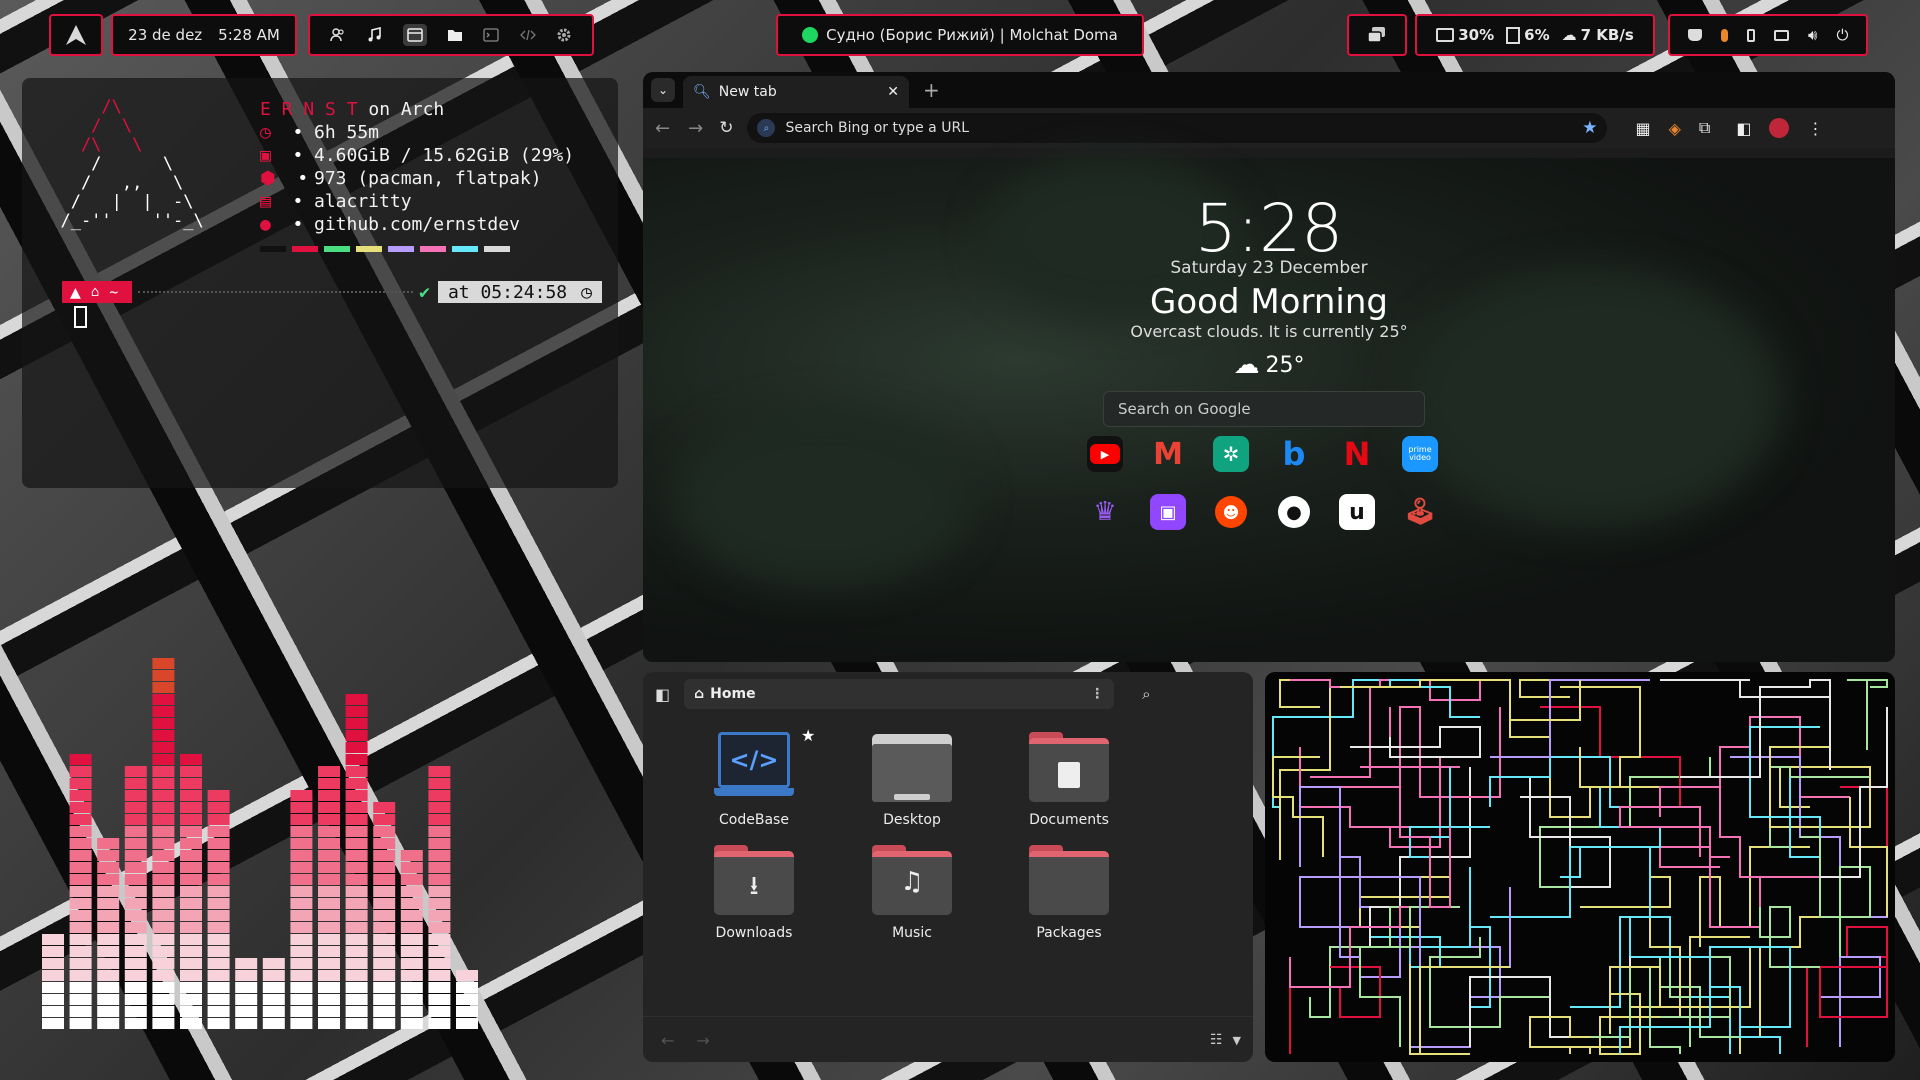 This screenshot has width=1920, height=1080. What do you see at coordinates (1420, 512) in the screenshot?
I see `joystick-shortcut: 🕹︎` at bounding box center [1420, 512].